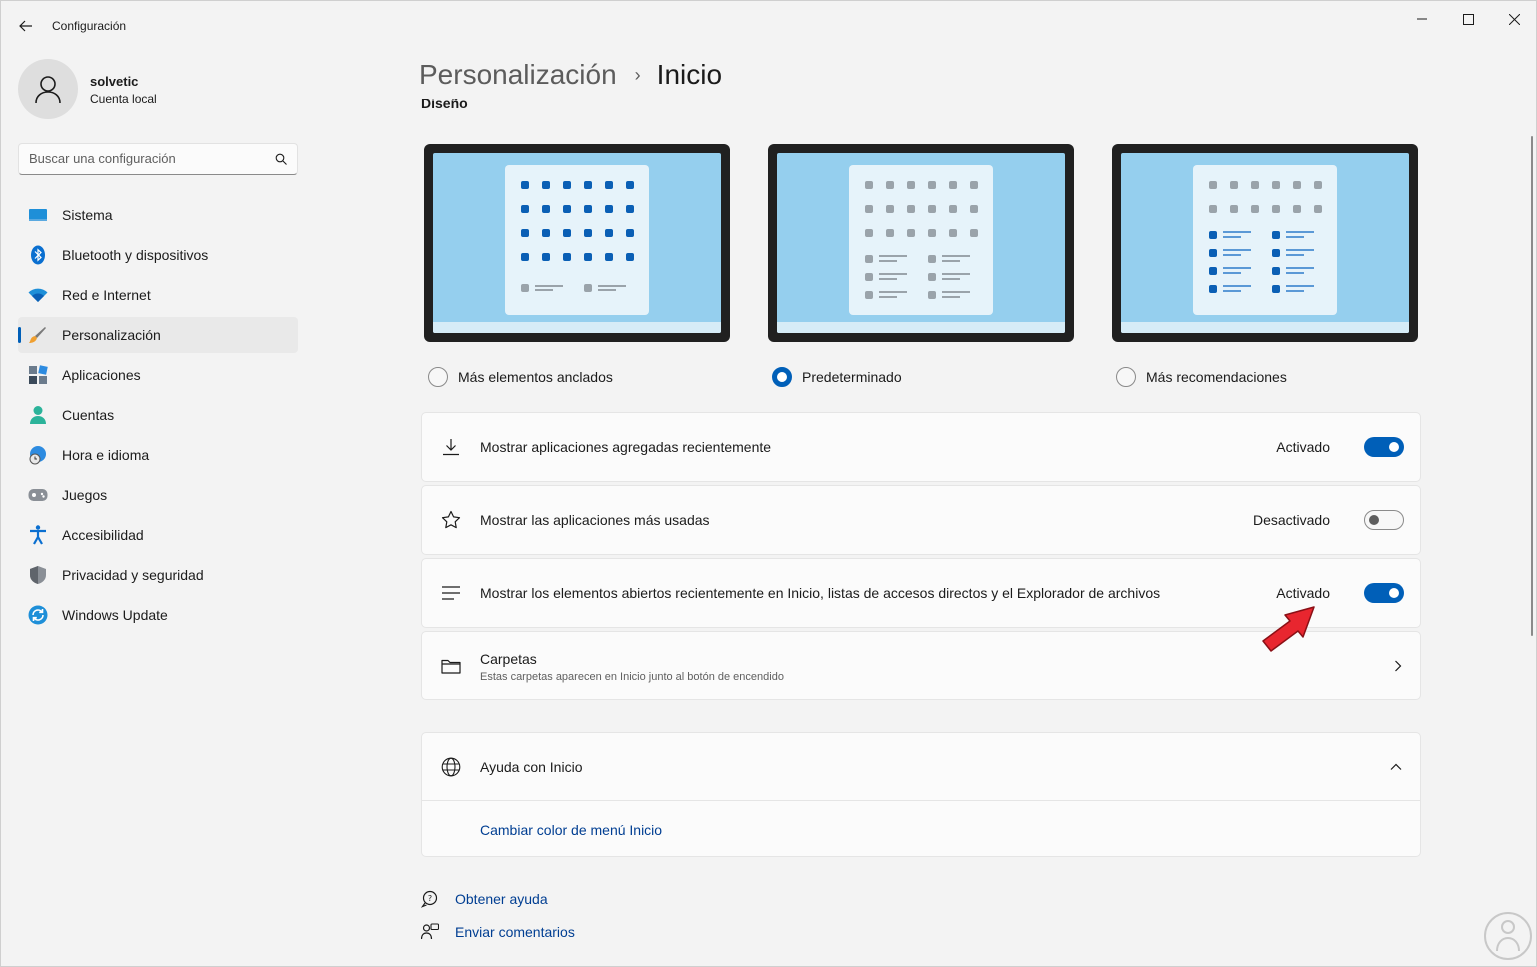  Describe the element at coordinates (38, 535) in the screenshot. I see `accessibility-icon` at that location.